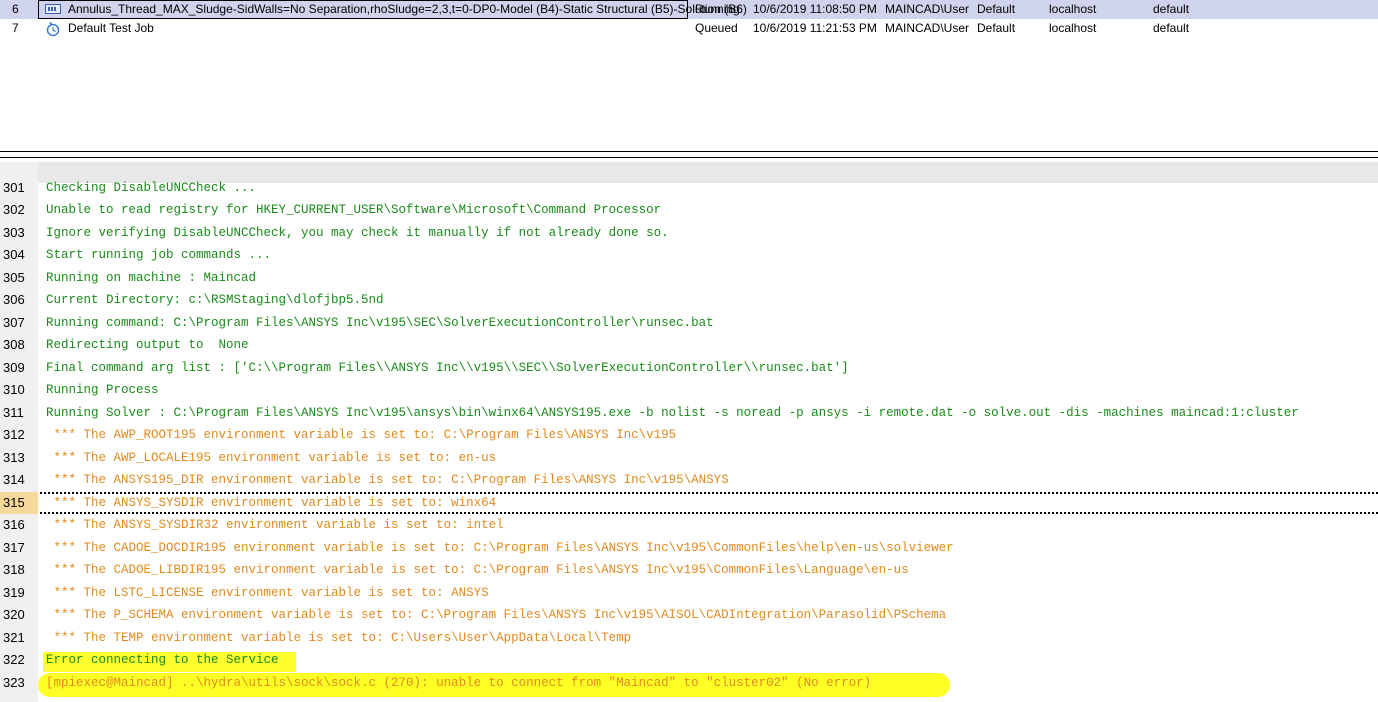 This screenshot has height=702, width=1378. I want to click on log-line: 310 Running Process, so click(689, 390).